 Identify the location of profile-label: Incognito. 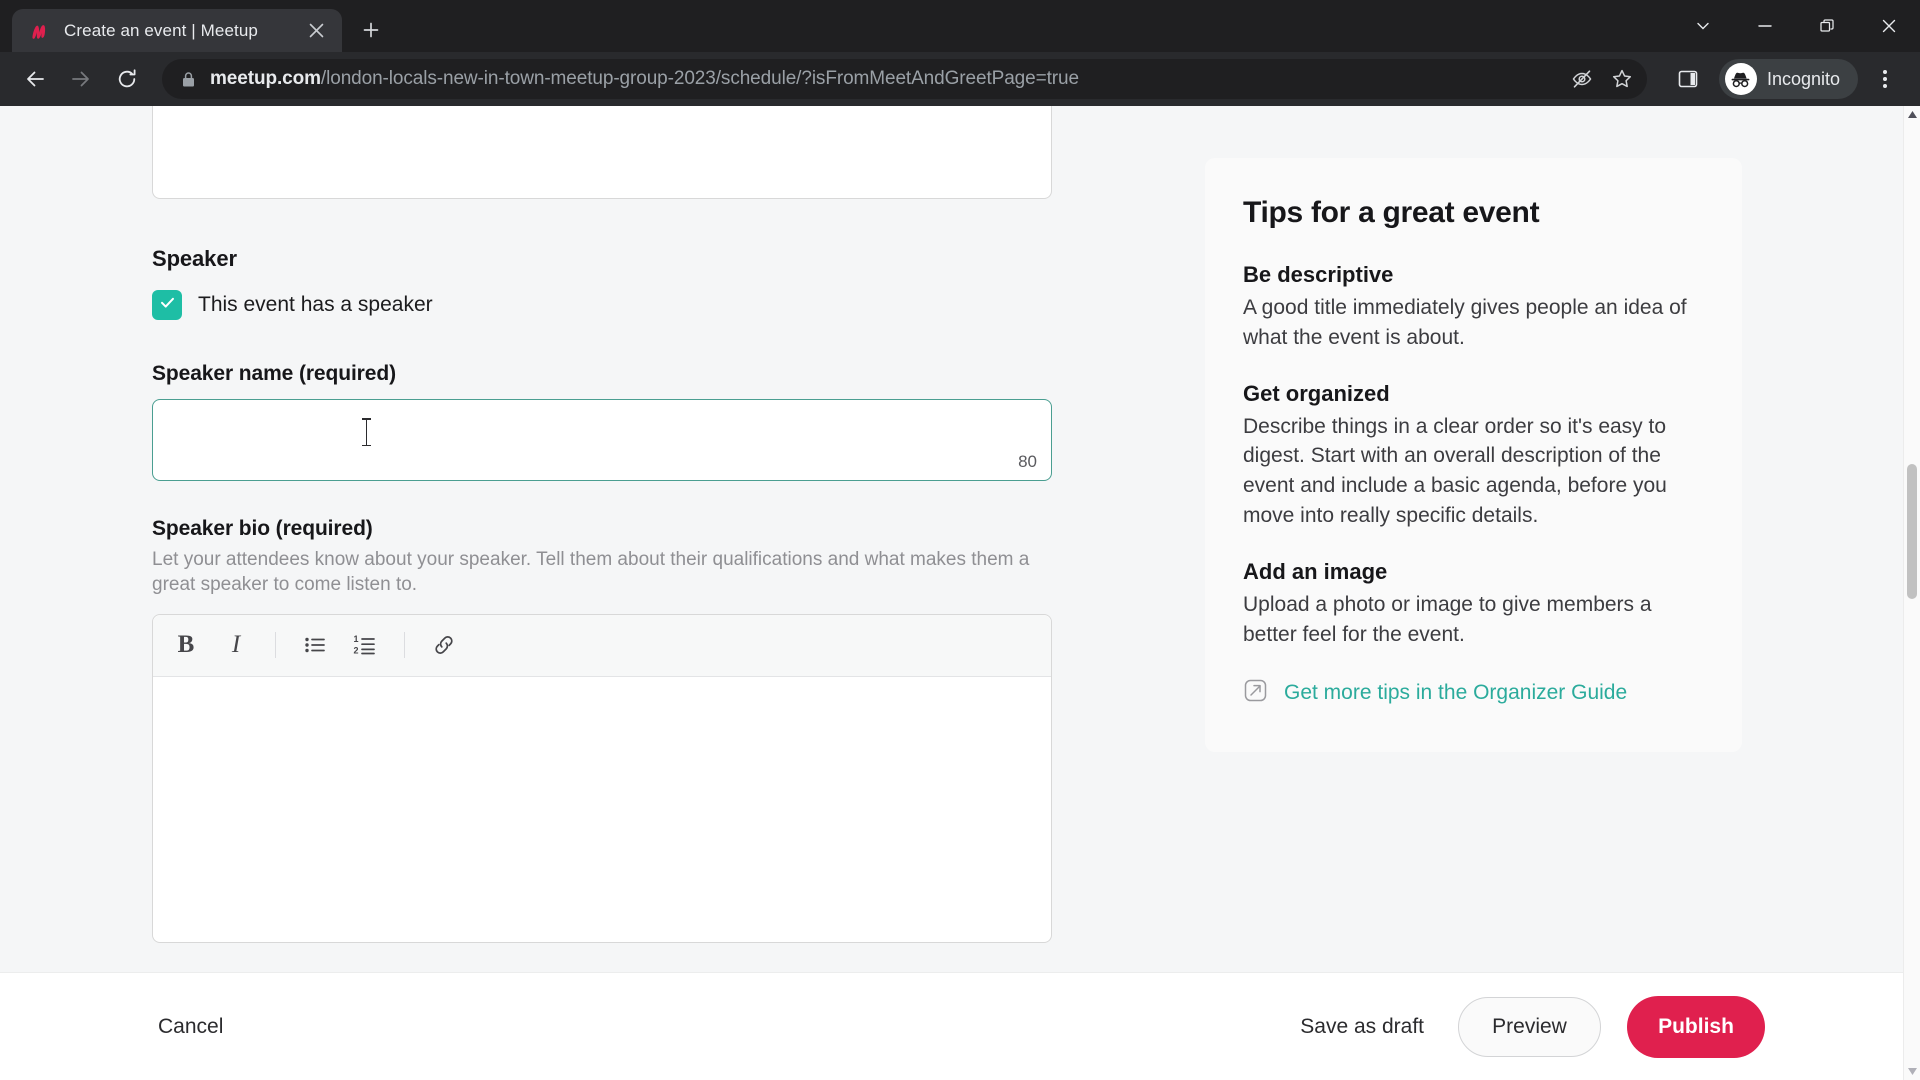
(1803, 78).